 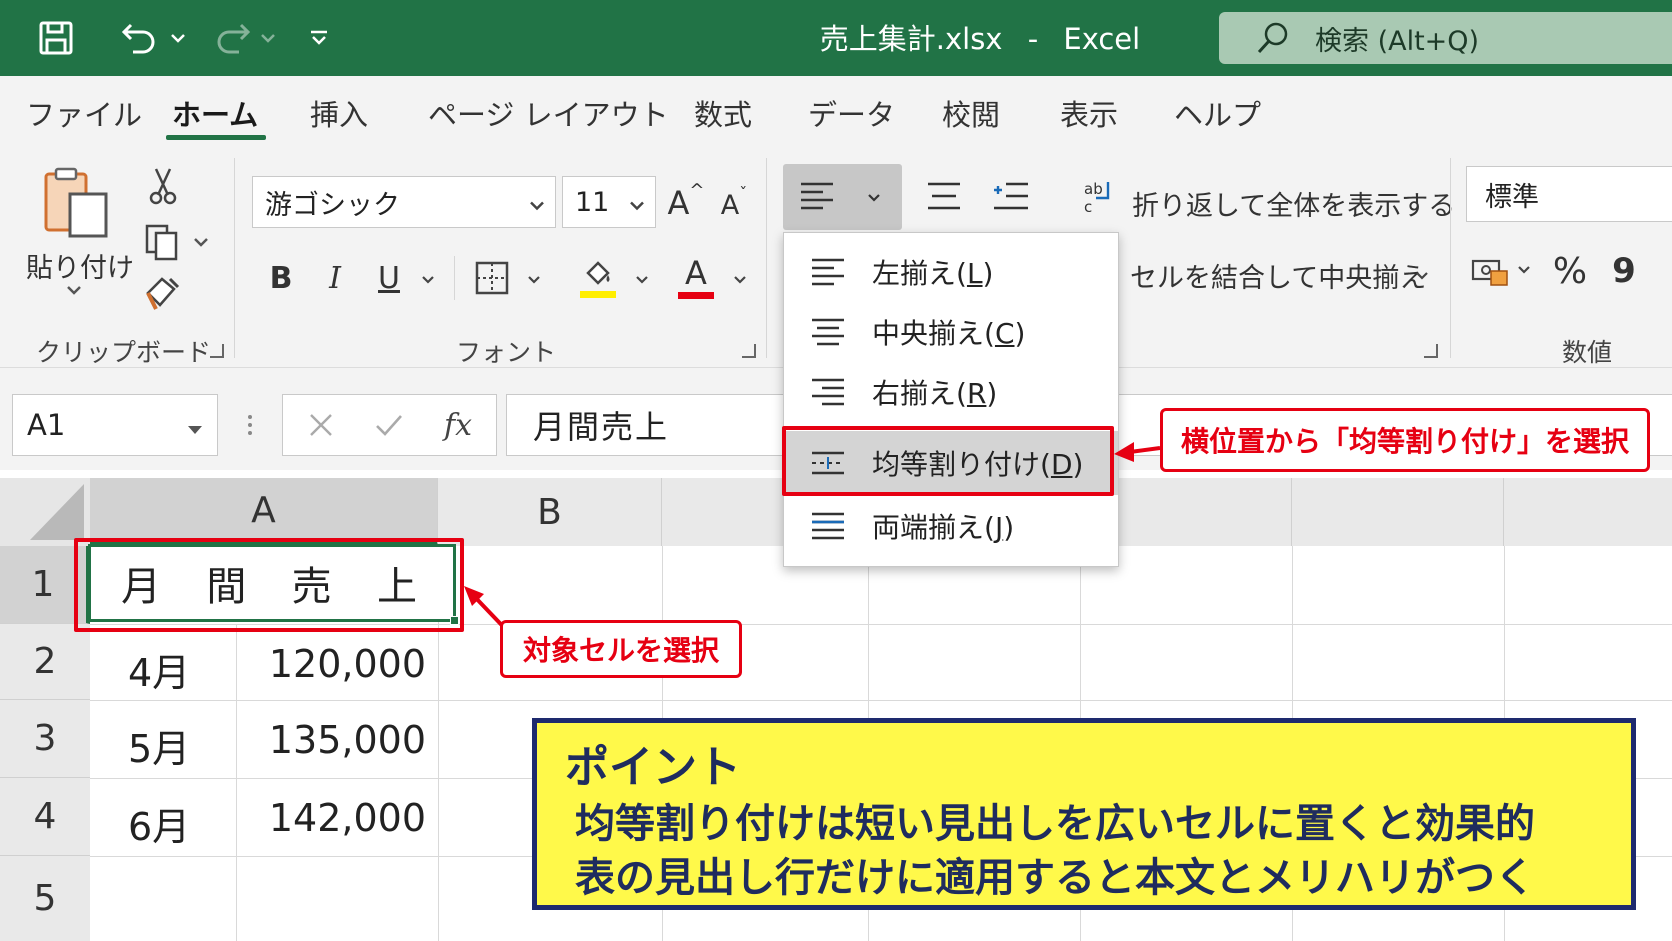 What do you see at coordinates (740, 279) in the screenshot?
I see `font-color-dropdown-chevron-icon` at bounding box center [740, 279].